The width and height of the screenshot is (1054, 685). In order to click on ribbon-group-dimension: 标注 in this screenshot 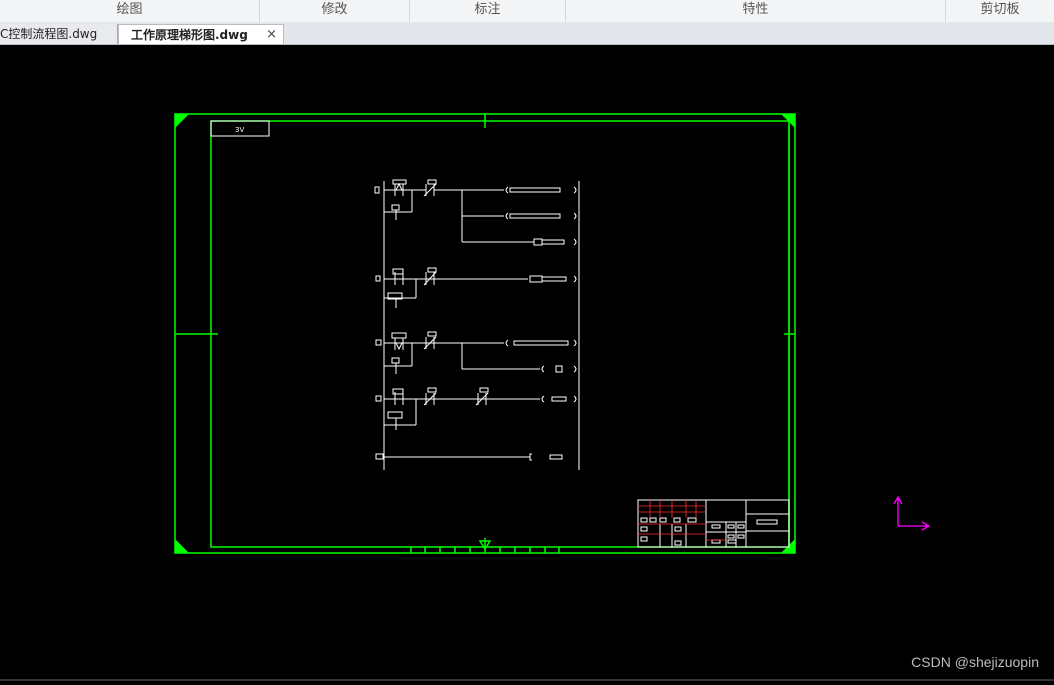, I will do `click(488, 11)`.